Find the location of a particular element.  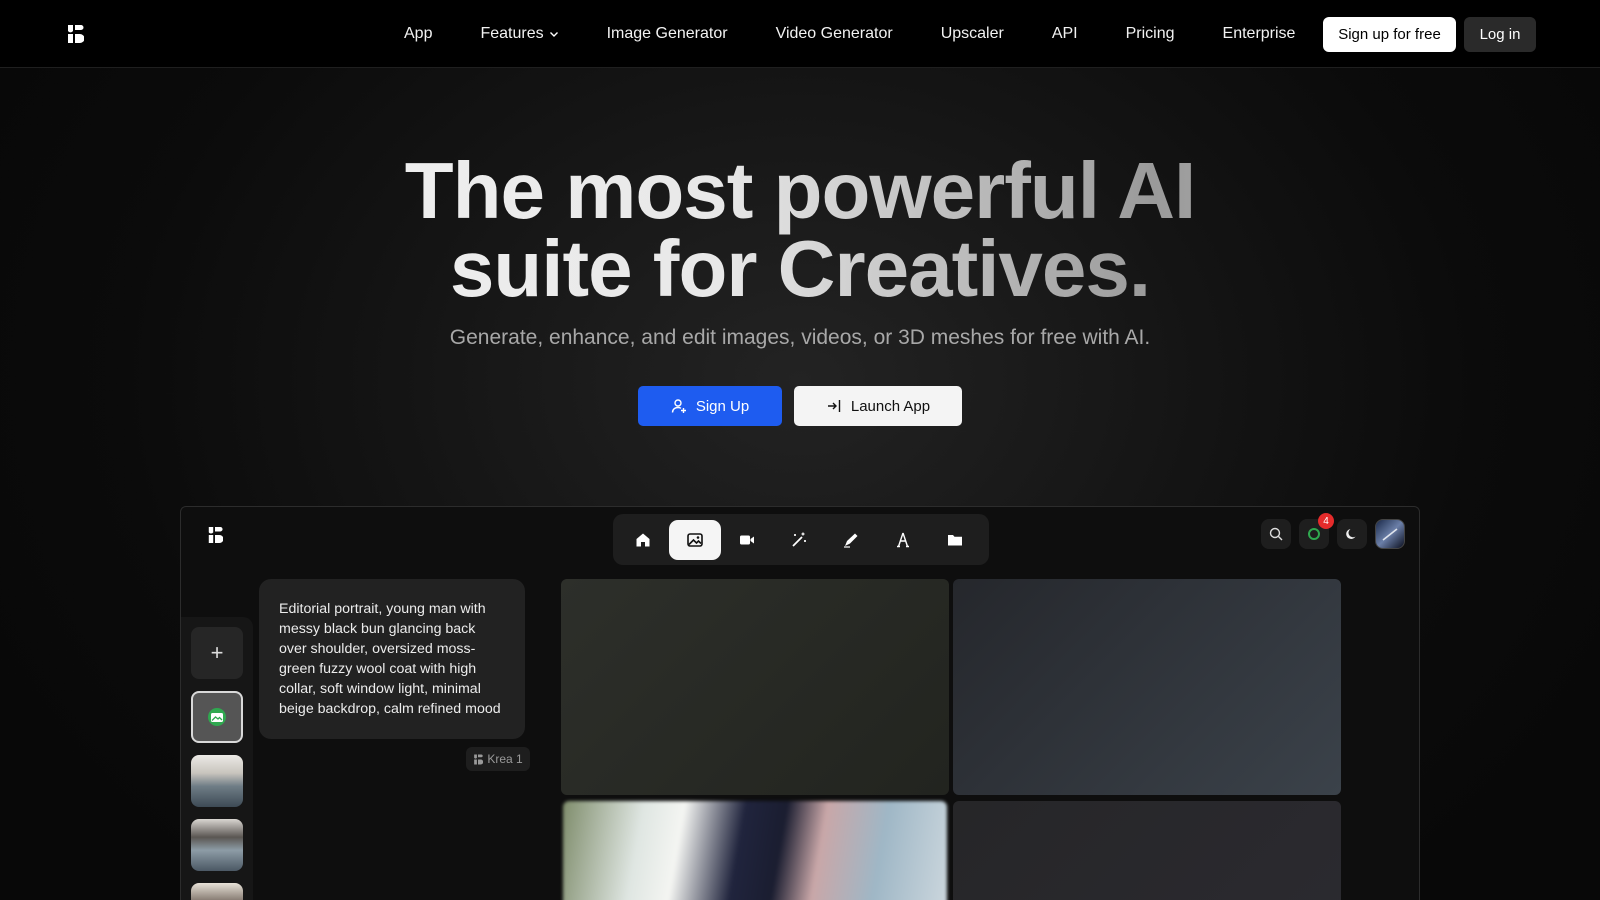

tool-enhance is located at coordinates (799, 540).